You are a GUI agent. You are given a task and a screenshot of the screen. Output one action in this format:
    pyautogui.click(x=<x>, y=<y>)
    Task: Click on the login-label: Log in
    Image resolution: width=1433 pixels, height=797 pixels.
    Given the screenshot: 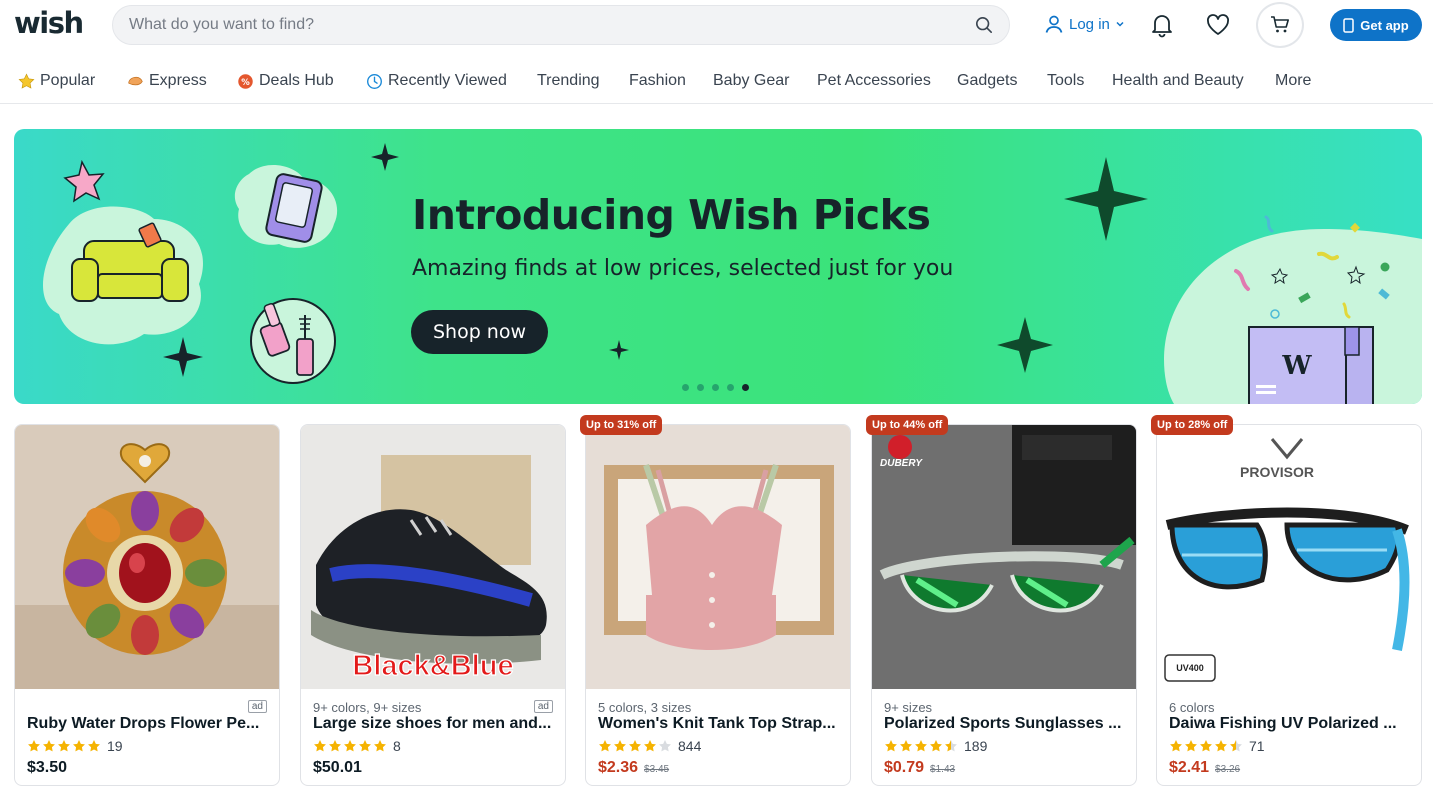 What is the action you would take?
    pyautogui.click(x=1089, y=24)
    